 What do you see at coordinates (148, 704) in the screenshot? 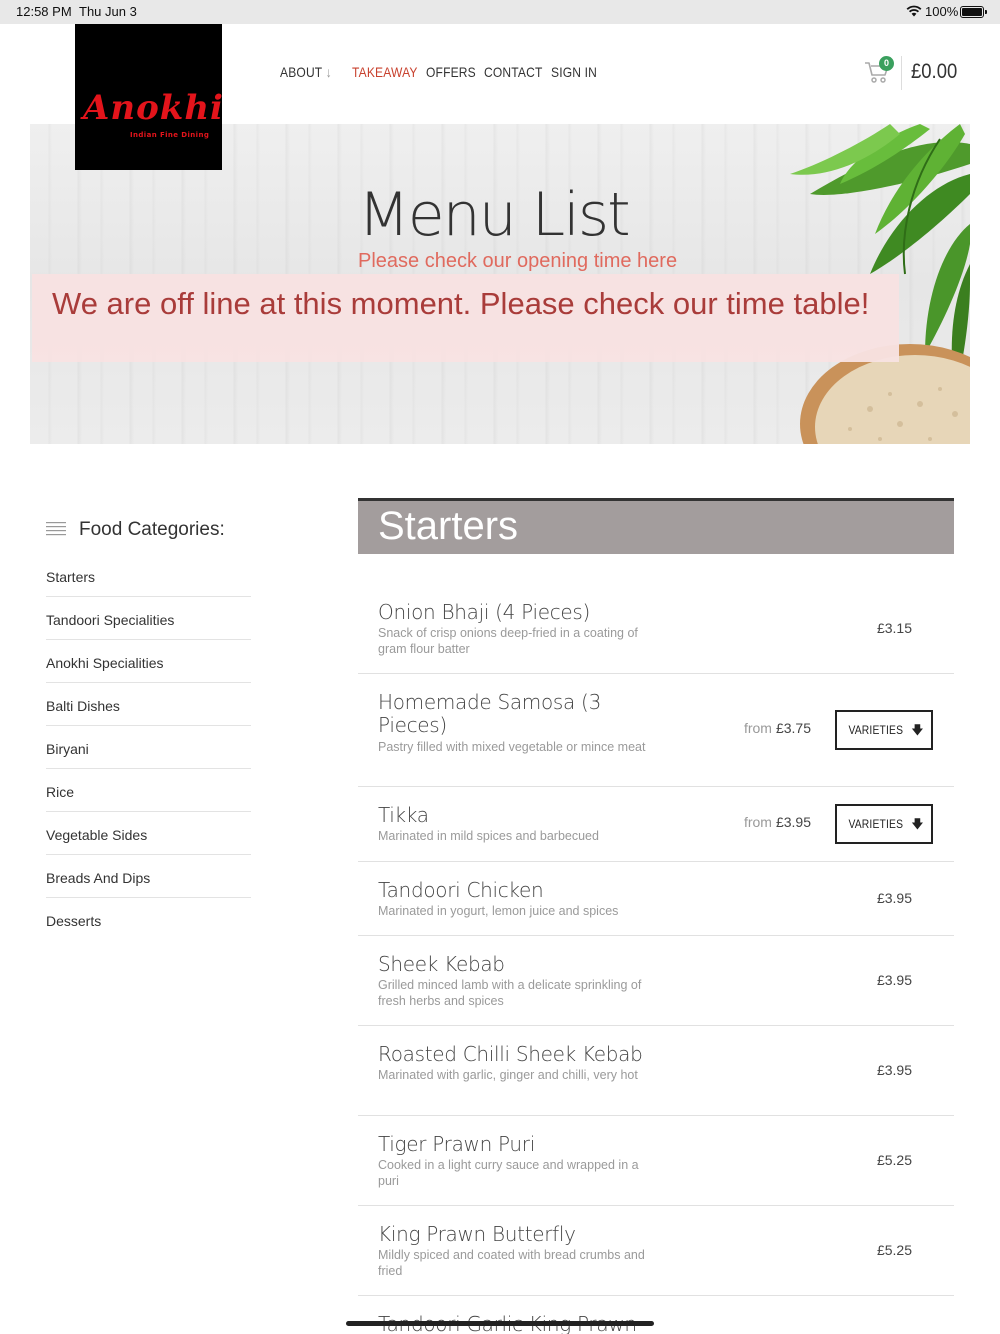
I see `category-balti-dishes: Balti Dishes` at bounding box center [148, 704].